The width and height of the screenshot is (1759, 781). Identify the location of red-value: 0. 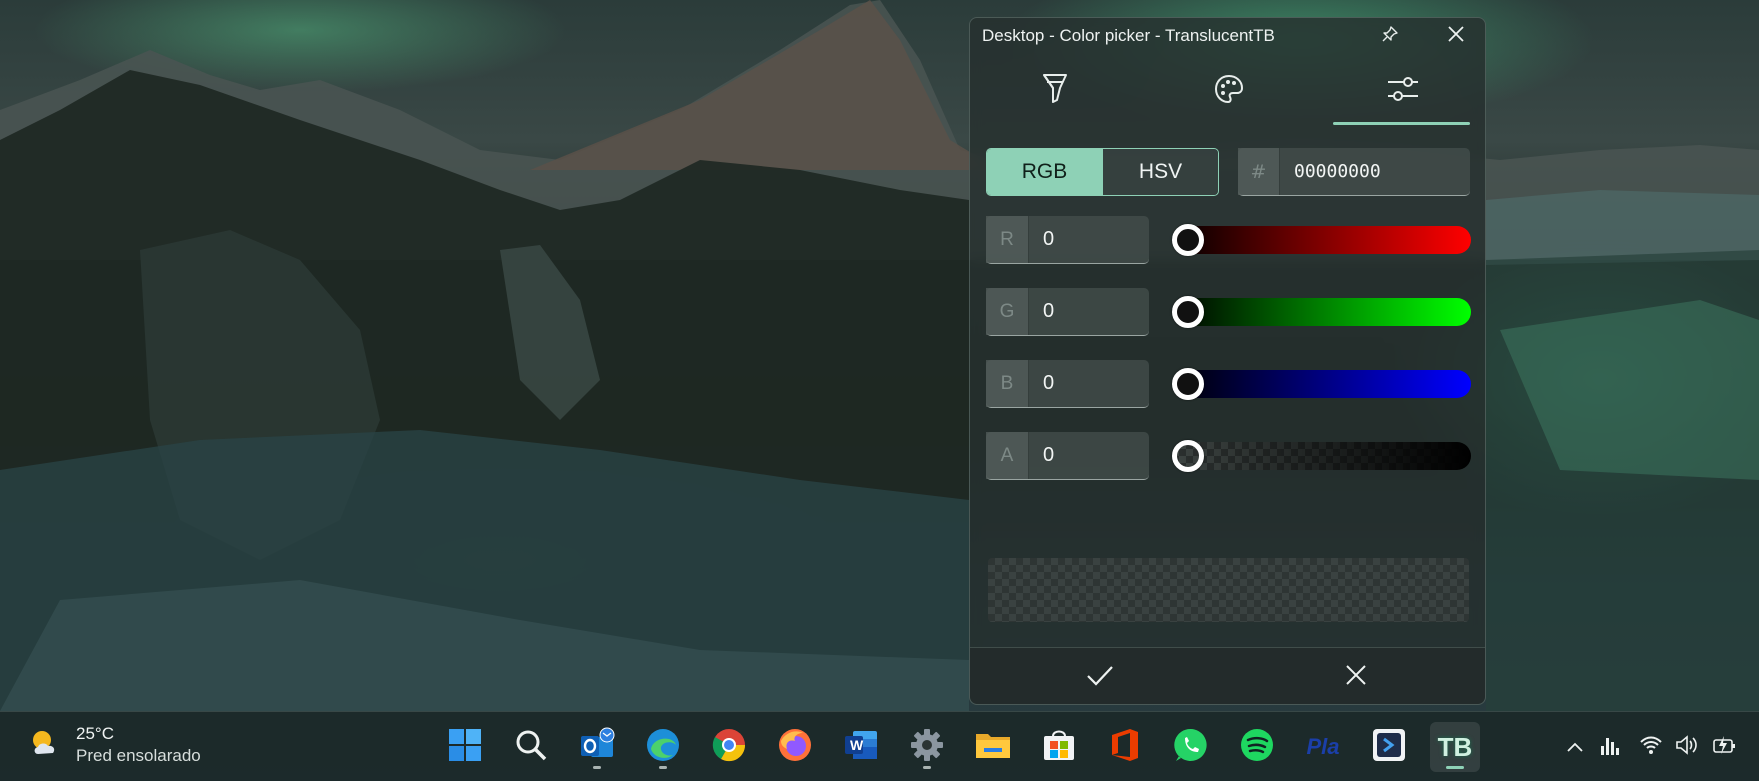
(1089, 239).